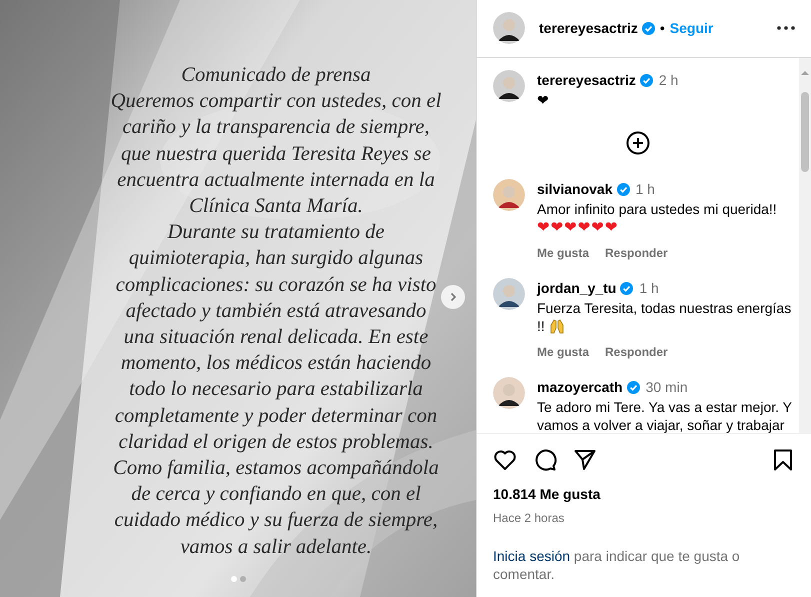 This screenshot has height=597, width=811. What do you see at coordinates (531, 556) in the screenshot?
I see `login-link: Inicia sesión` at bounding box center [531, 556].